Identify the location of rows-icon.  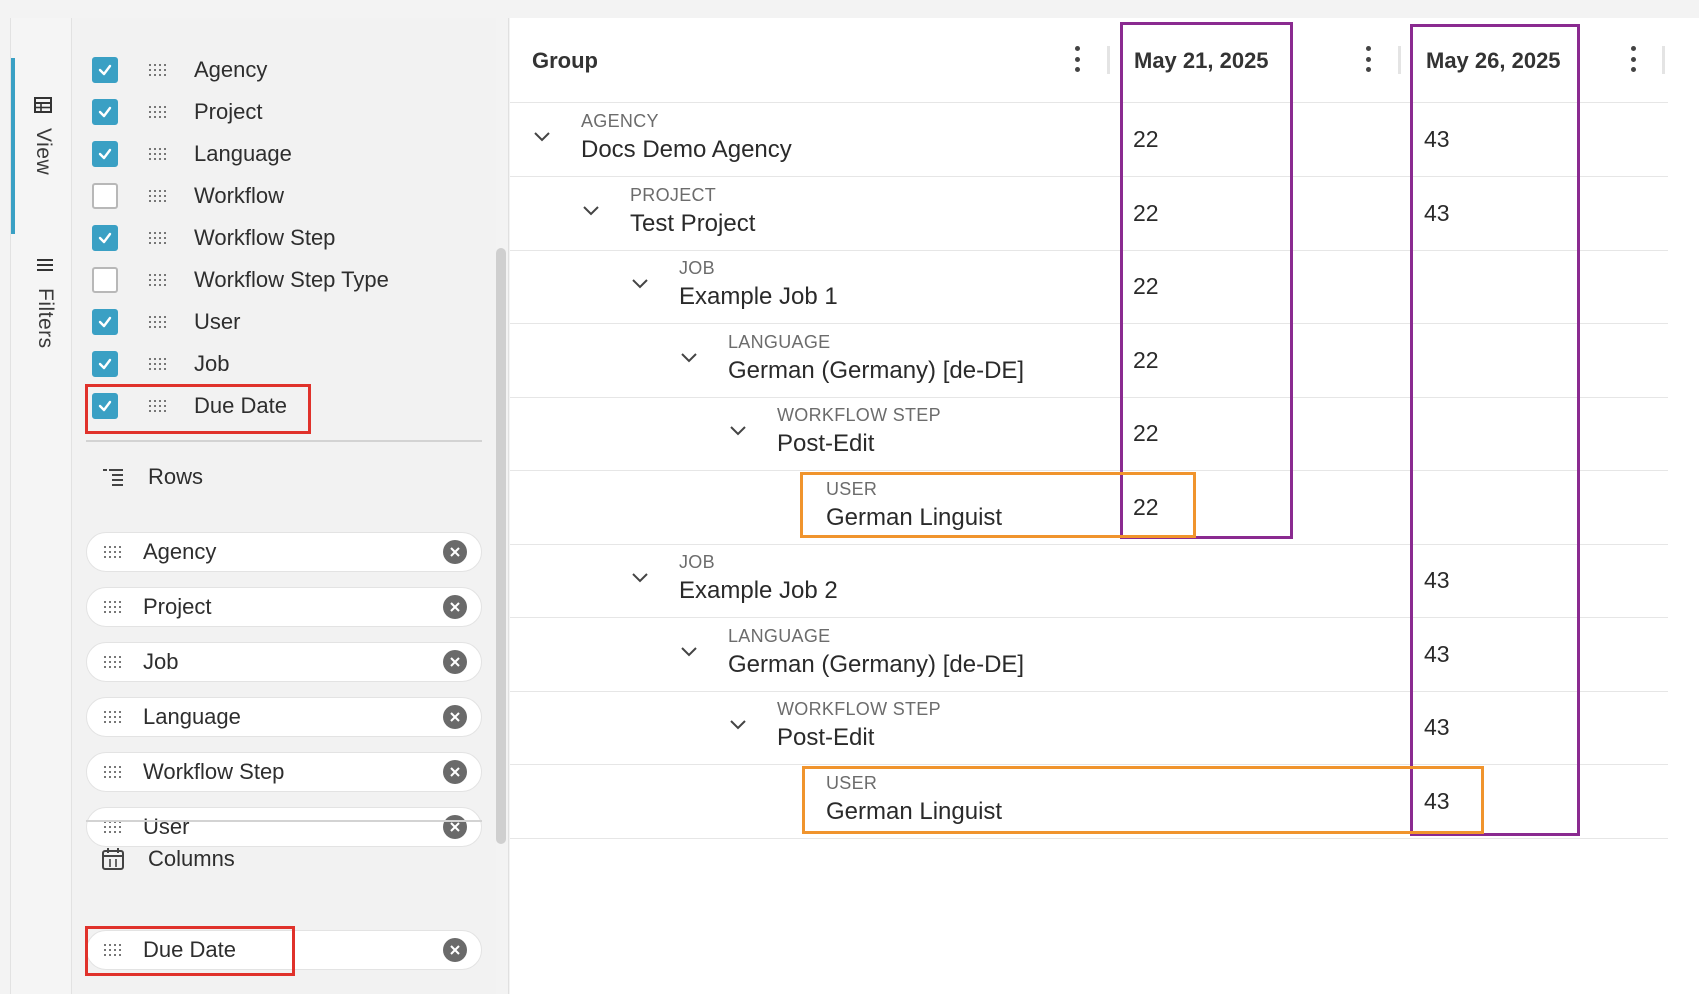
(113, 477).